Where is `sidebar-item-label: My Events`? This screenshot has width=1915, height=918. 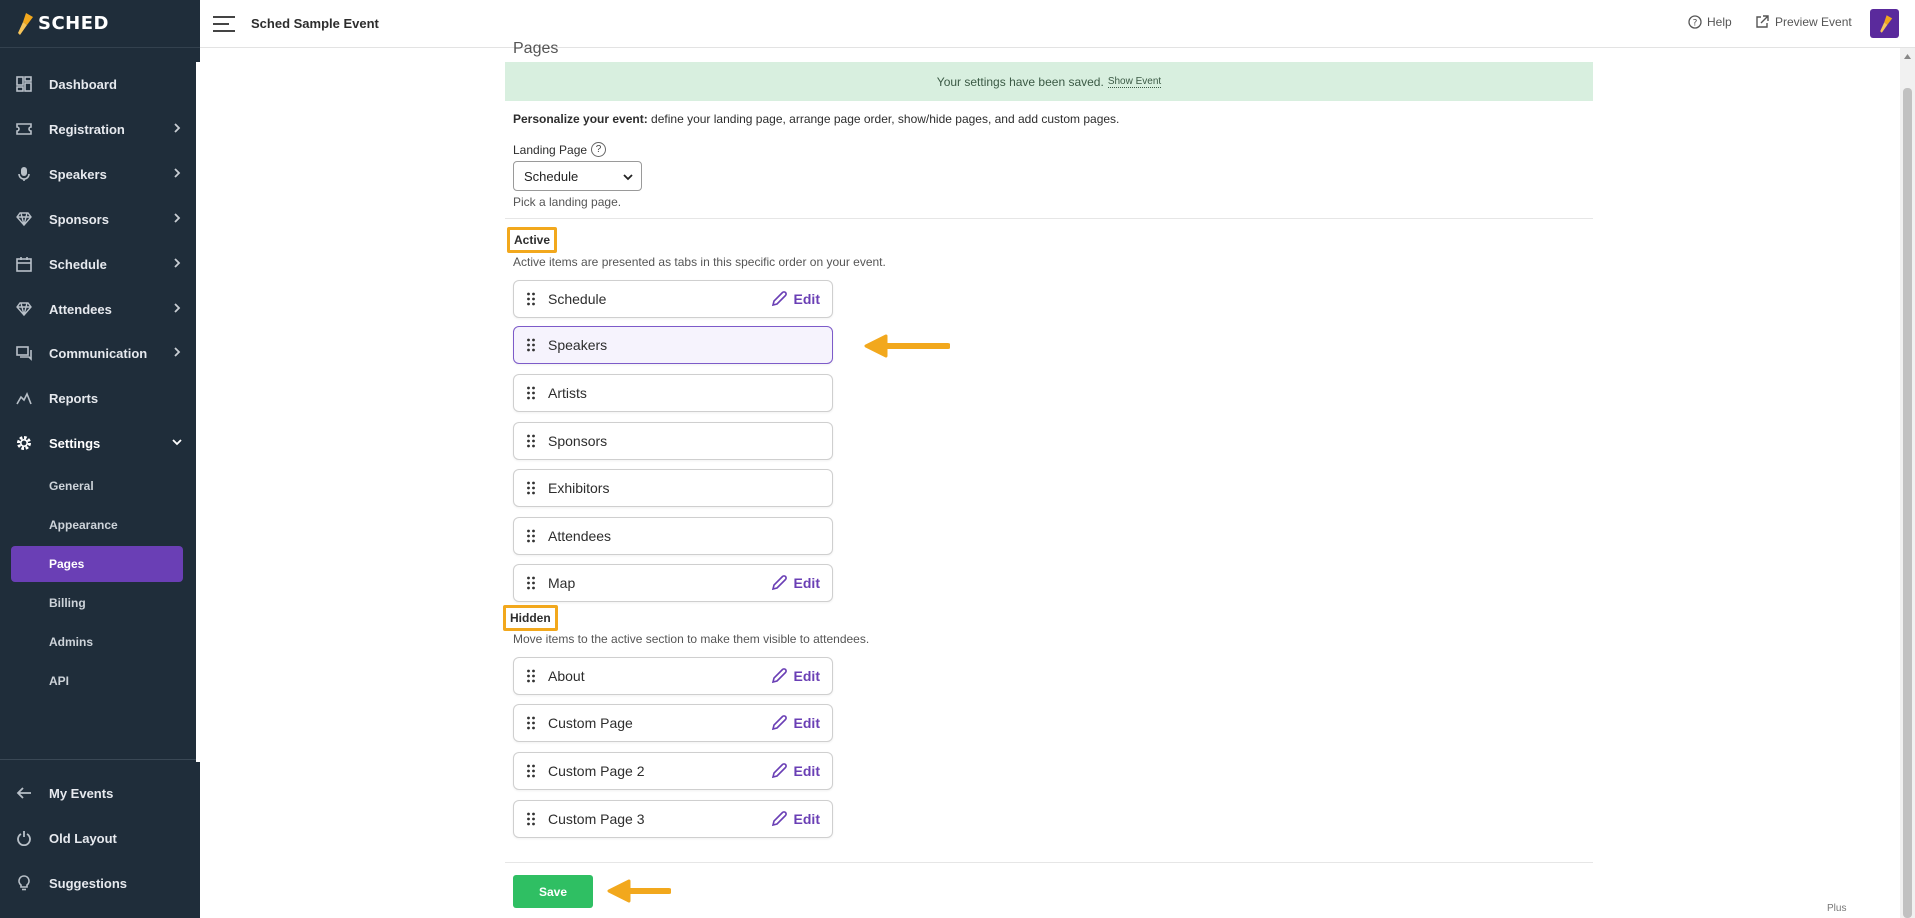 sidebar-item-label: My Events is located at coordinates (81, 793).